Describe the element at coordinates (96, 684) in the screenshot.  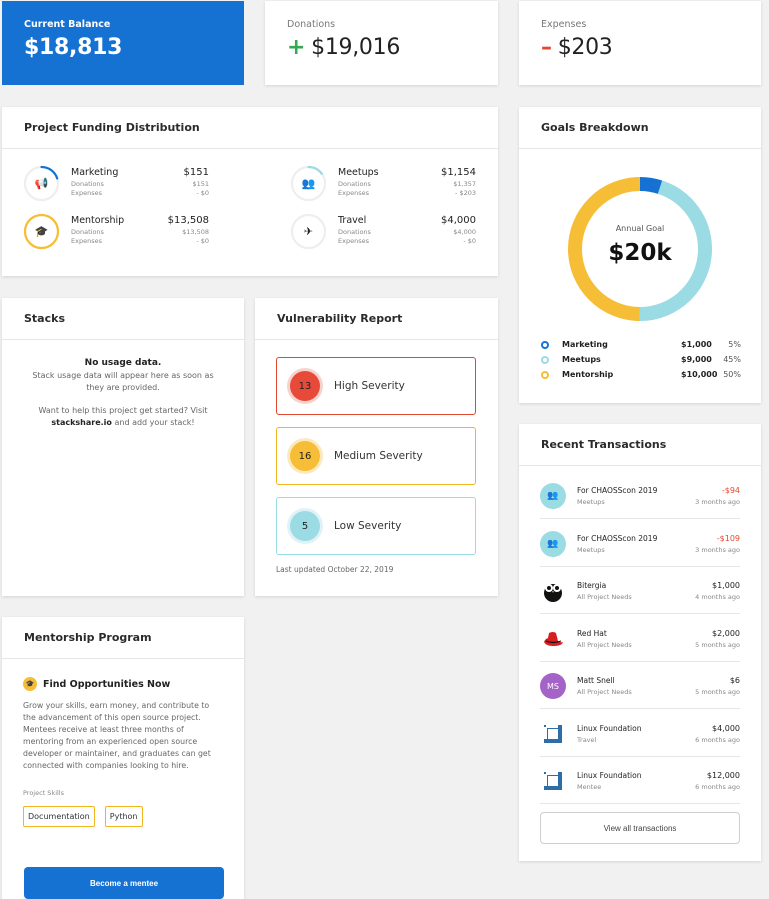
I see `mentorship-heading-row: 🎓 Find Opportunities Now` at that location.